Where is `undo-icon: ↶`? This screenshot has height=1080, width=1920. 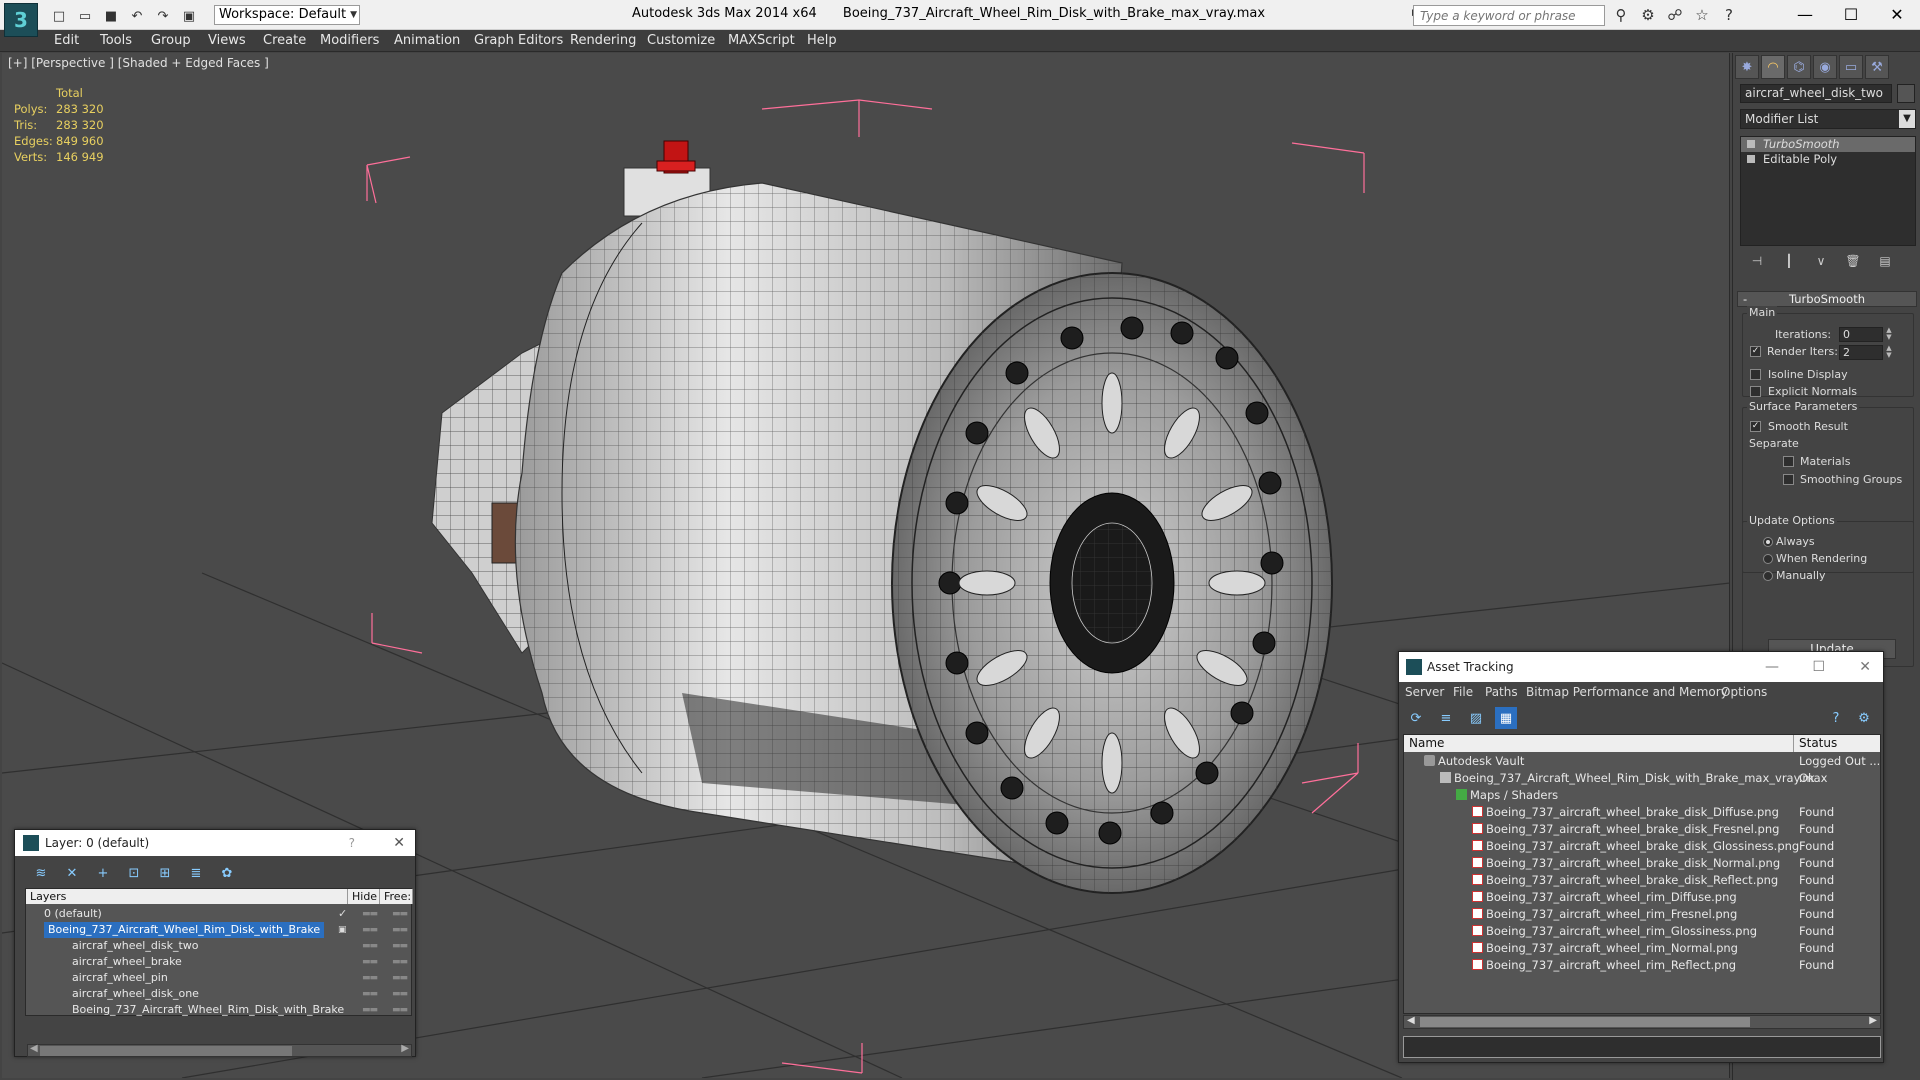
undo-icon: ↶ is located at coordinates (137, 16).